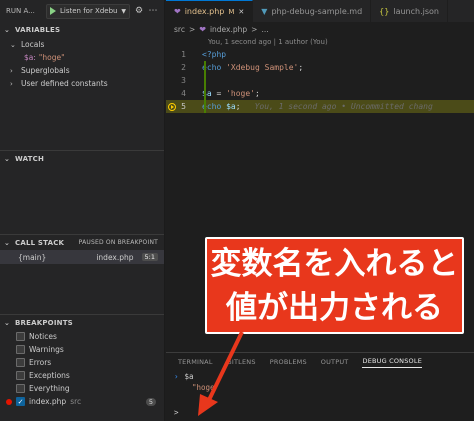 The image size is (474, 421). I want to click on locals-label: Locals, so click(33, 44).